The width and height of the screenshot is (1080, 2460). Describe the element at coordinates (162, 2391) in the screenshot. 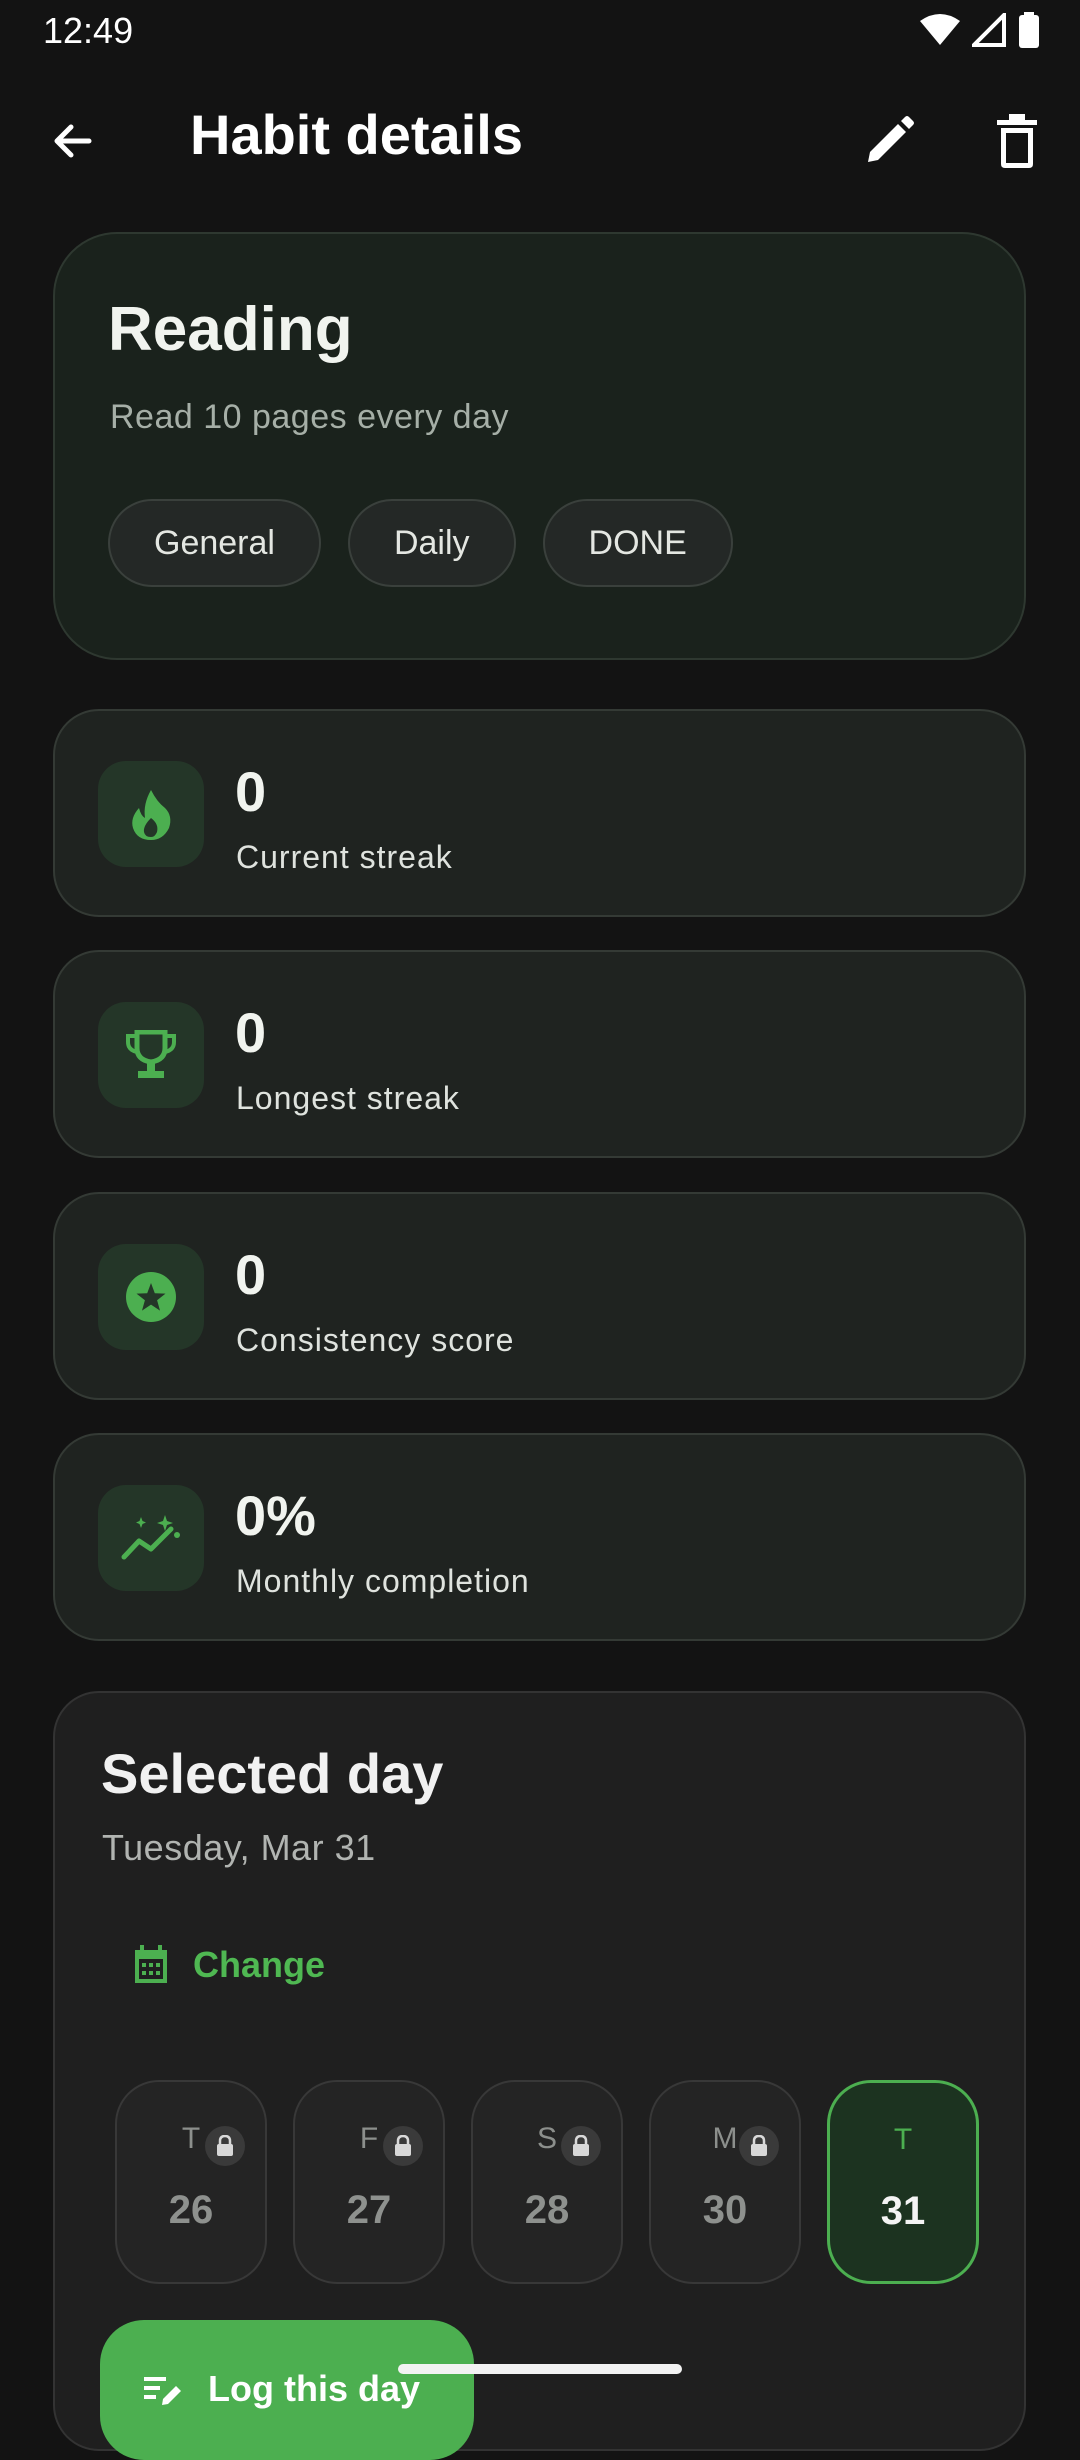

I see `edit-note-icon` at that location.